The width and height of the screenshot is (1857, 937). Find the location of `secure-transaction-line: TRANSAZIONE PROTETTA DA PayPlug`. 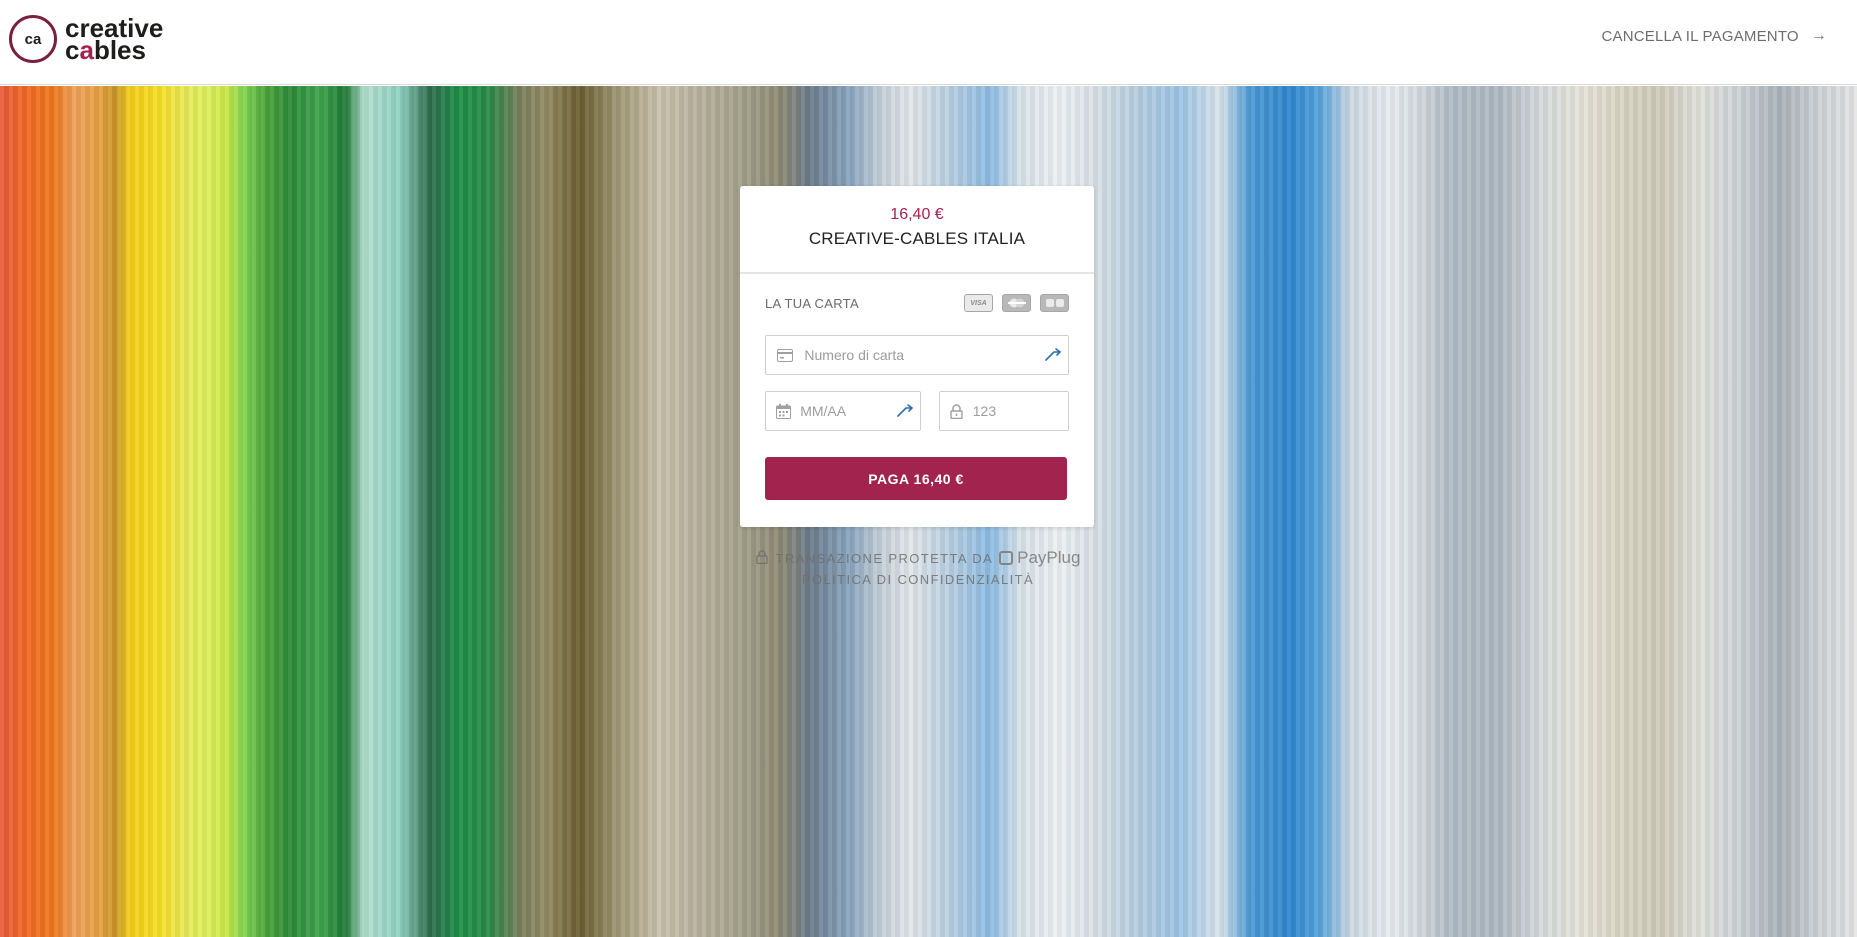

secure-transaction-line: TRANSAZIONE PROTETTA DA PayPlug is located at coordinates (918, 558).